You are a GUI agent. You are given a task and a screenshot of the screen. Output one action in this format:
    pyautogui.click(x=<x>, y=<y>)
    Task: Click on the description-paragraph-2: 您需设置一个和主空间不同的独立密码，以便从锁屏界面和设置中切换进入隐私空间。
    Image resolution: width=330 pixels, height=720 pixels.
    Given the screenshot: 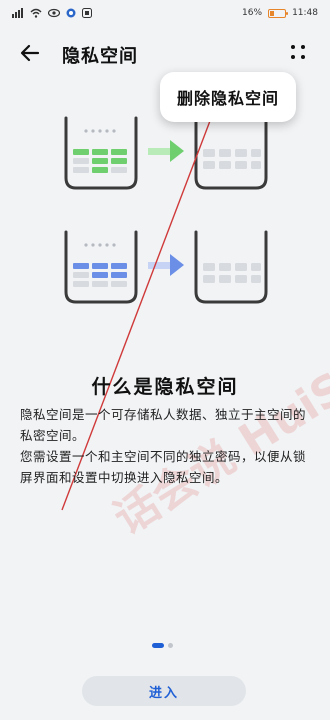 What is the action you would take?
    pyautogui.click(x=163, y=467)
    